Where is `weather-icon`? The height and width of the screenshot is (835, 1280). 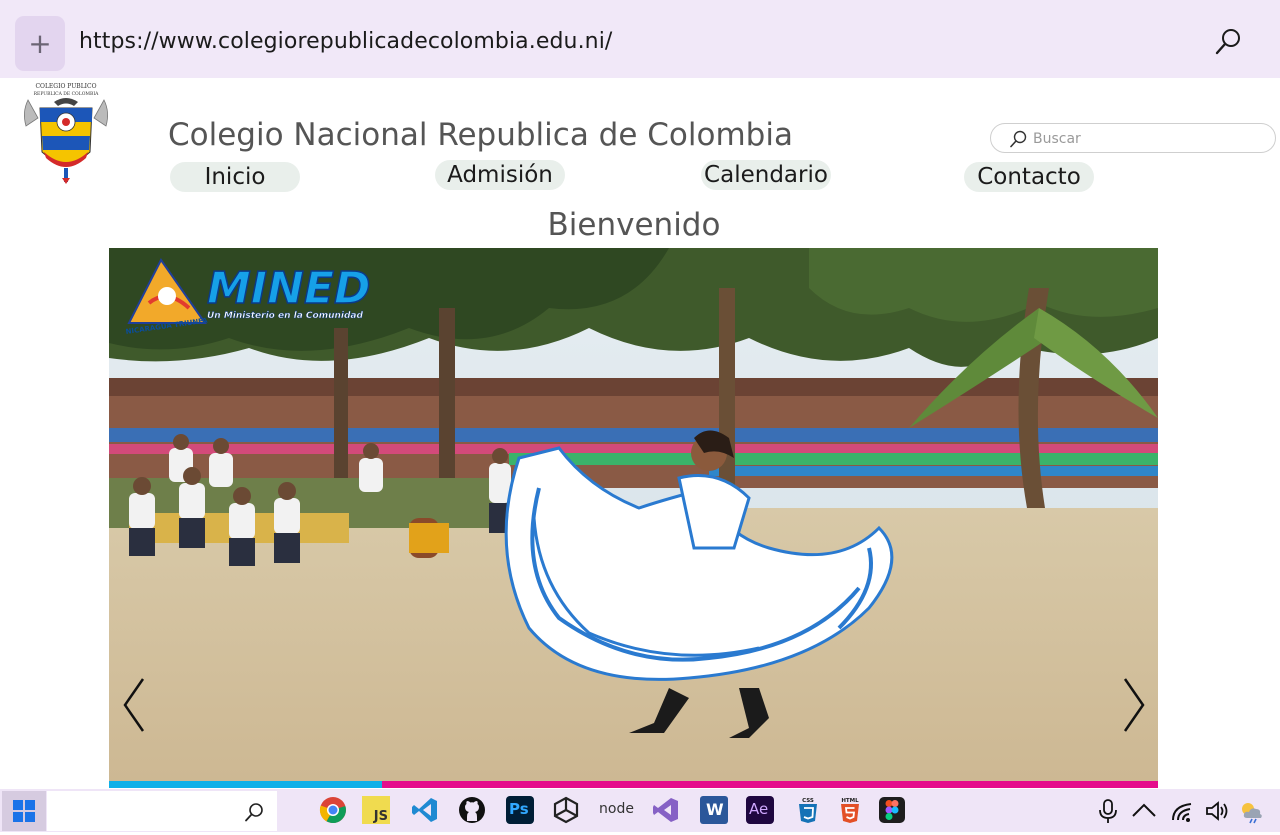 weather-icon is located at coordinates (1252, 811).